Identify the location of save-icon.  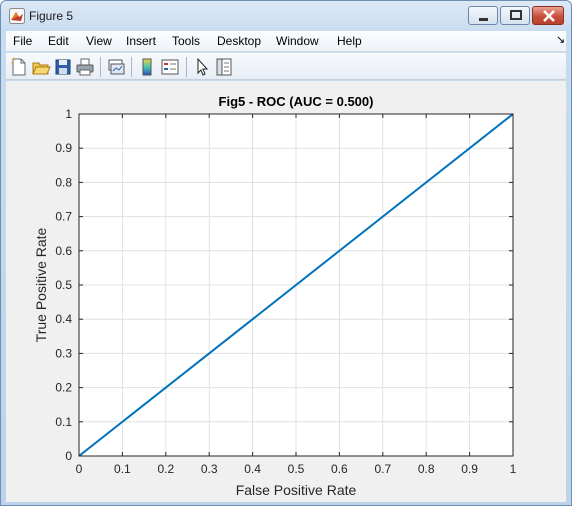
(63, 67).